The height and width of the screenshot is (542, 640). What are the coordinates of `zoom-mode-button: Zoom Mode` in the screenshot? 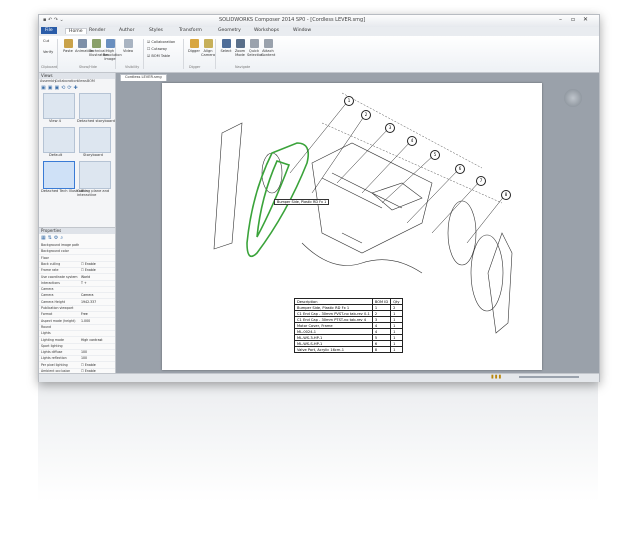 It's located at (240, 48).